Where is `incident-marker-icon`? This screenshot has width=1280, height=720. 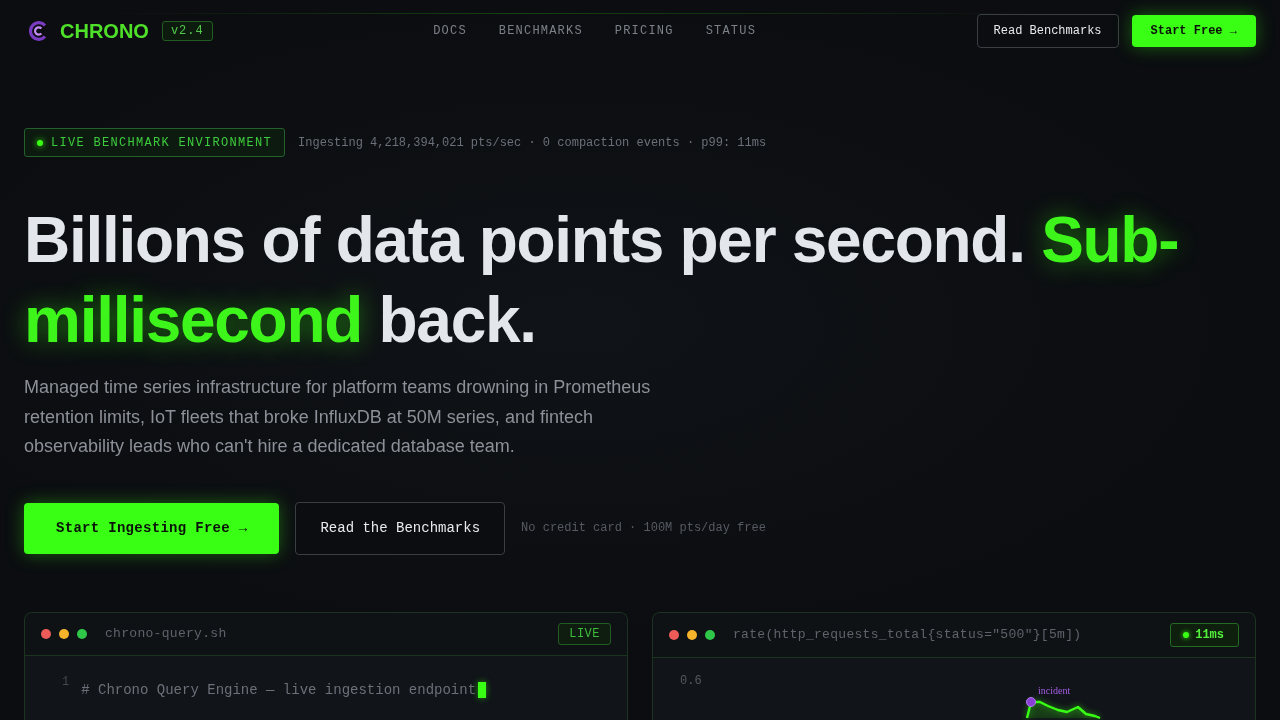
incident-marker-icon is located at coordinates (1030, 701).